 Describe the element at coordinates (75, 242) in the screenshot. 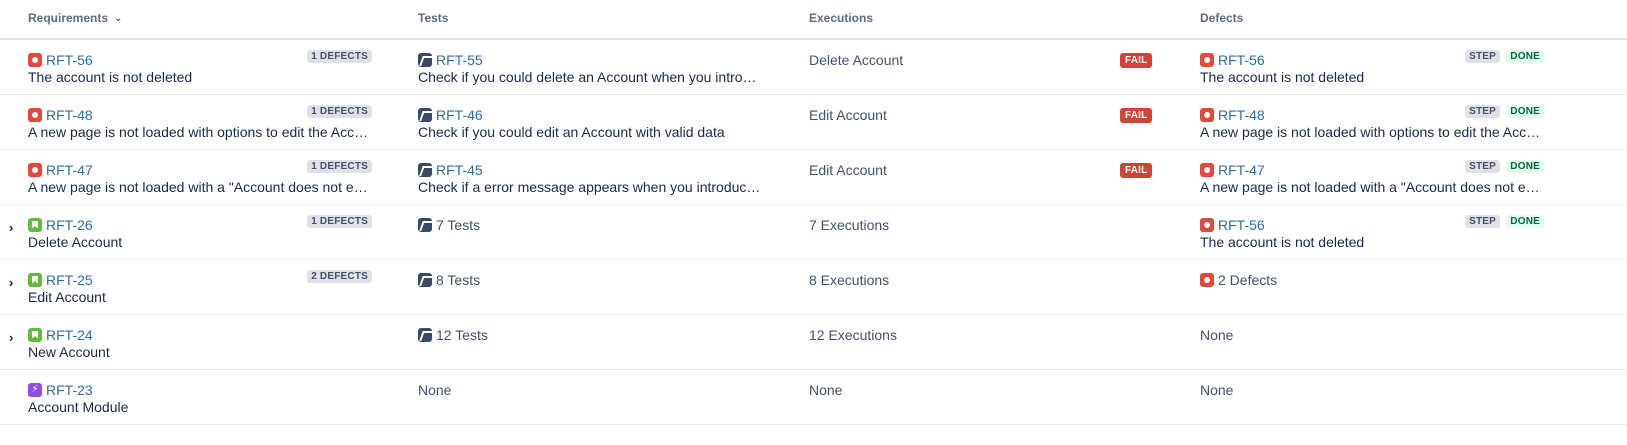

I see `requirement-summary: Delete Account` at that location.